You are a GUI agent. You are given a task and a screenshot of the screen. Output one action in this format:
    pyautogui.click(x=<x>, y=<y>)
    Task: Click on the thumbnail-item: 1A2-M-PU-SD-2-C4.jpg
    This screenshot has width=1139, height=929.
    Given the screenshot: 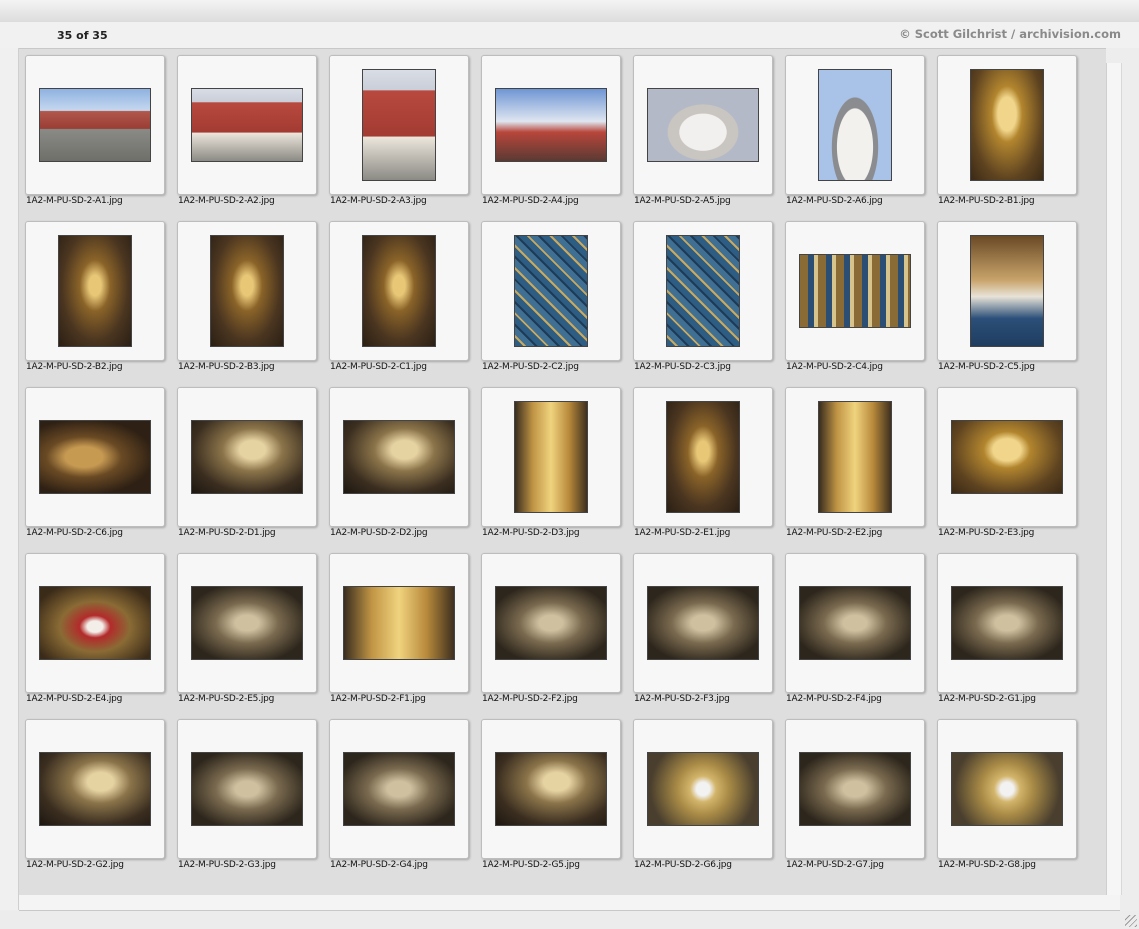 What is the action you would take?
    pyautogui.click(x=855, y=298)
    